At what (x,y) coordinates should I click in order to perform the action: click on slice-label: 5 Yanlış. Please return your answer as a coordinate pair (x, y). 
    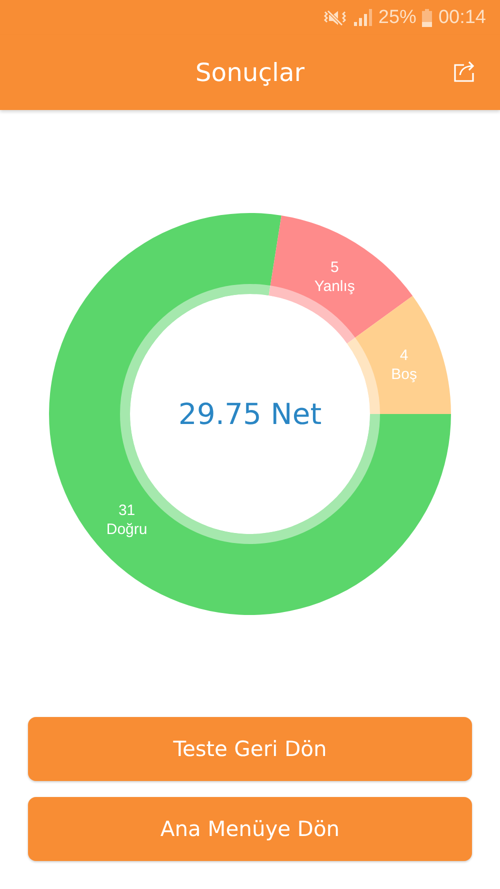
    Looking at the image, I should click on (334, 276).